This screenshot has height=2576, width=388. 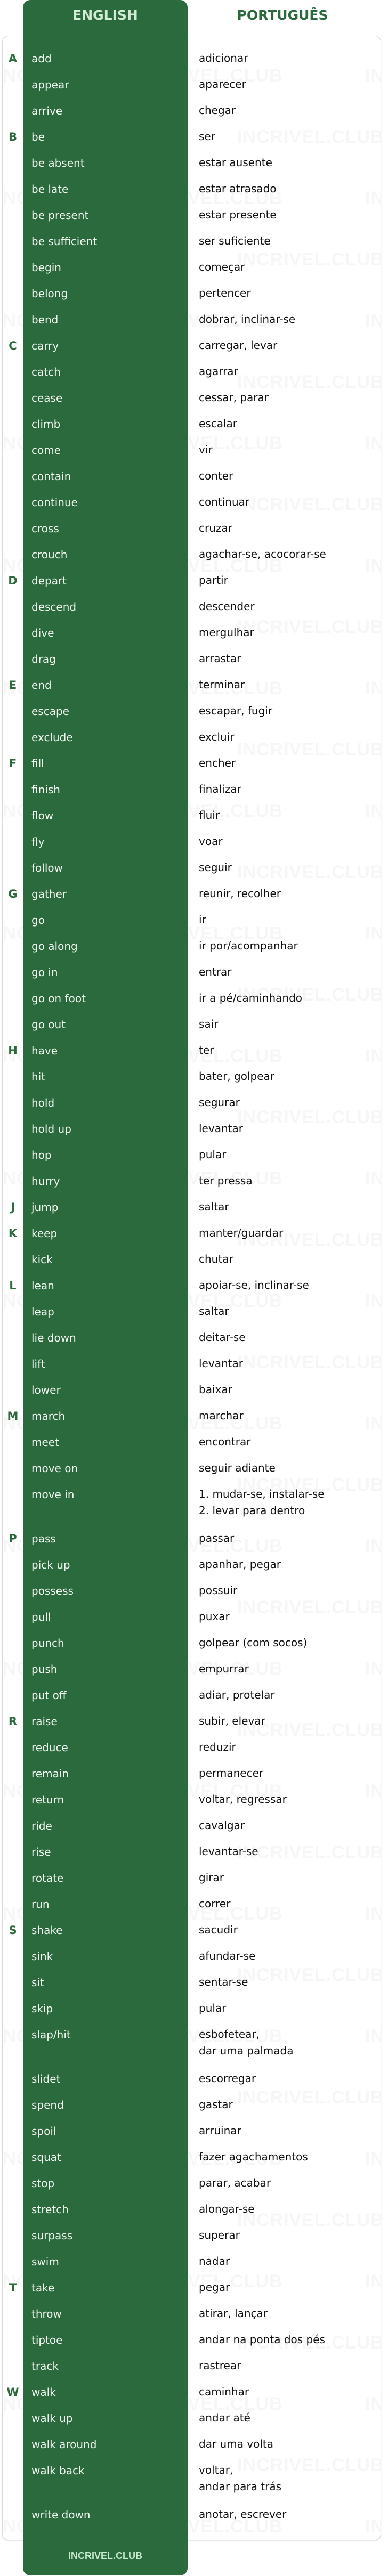 I want to click on english-word: continue, so click(x=54, y=502).